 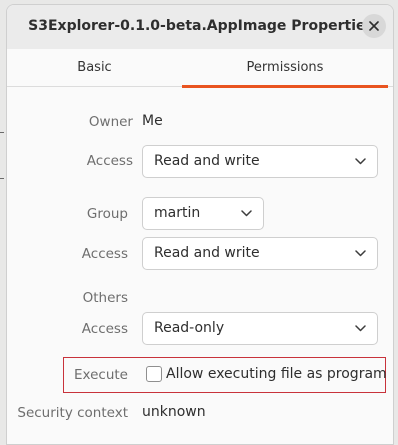 What do you see at coordinates (207, 253) in the screenshot?
I see `group-access-value: Read and write` at bounding box center [207, 253].